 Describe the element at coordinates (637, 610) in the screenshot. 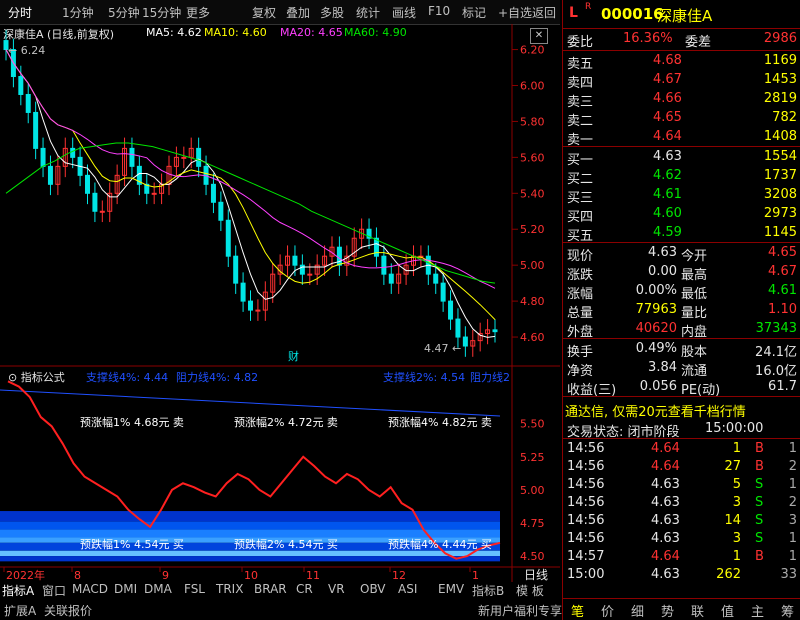

I see `side-tab-2: 细` at that location.